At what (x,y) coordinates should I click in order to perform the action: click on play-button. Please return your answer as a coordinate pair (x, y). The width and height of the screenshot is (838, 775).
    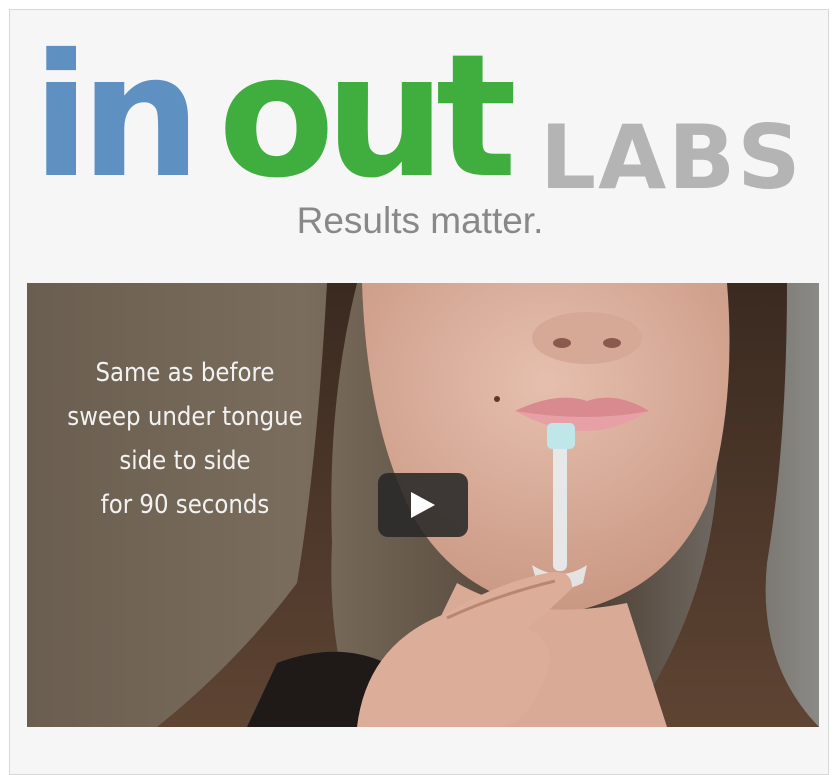
    Looking at the image, I should click on (423, 505).